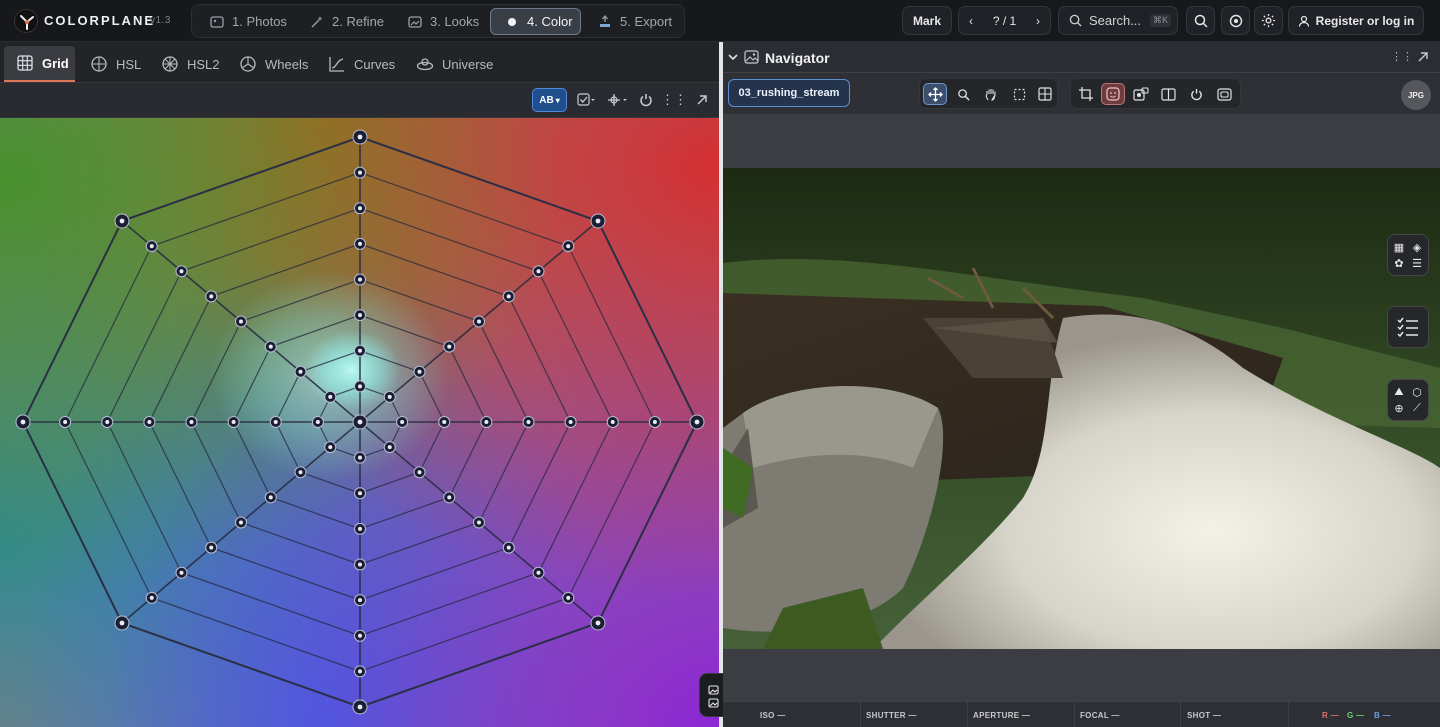  What do you see at coordinates (1113, 94) in the screenshot?
I see `face-detect-icon` at bounding box center [1113, 94].